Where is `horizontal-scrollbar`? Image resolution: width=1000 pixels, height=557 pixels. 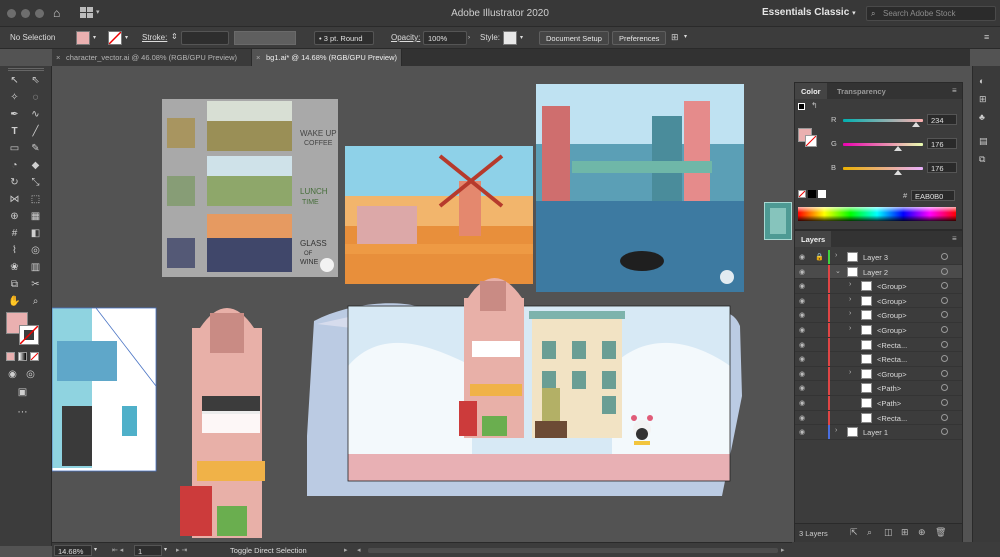
horizontal-scrollbar is located at coordinates (573, 550).